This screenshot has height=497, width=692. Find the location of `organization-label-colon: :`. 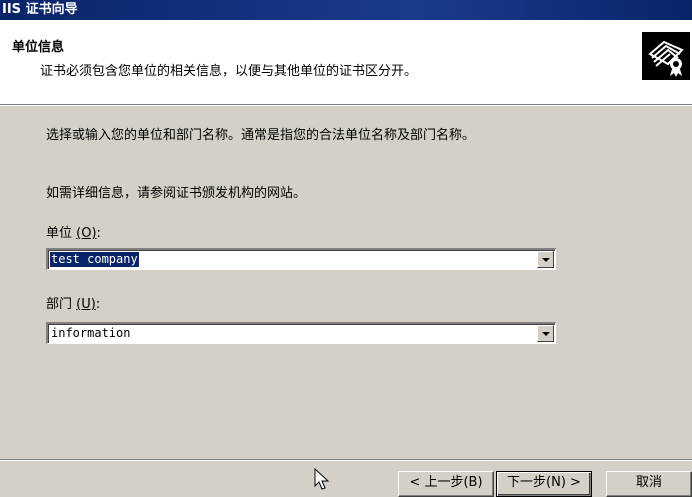

organization-label-colon: : is located at coordinates (98, 233).